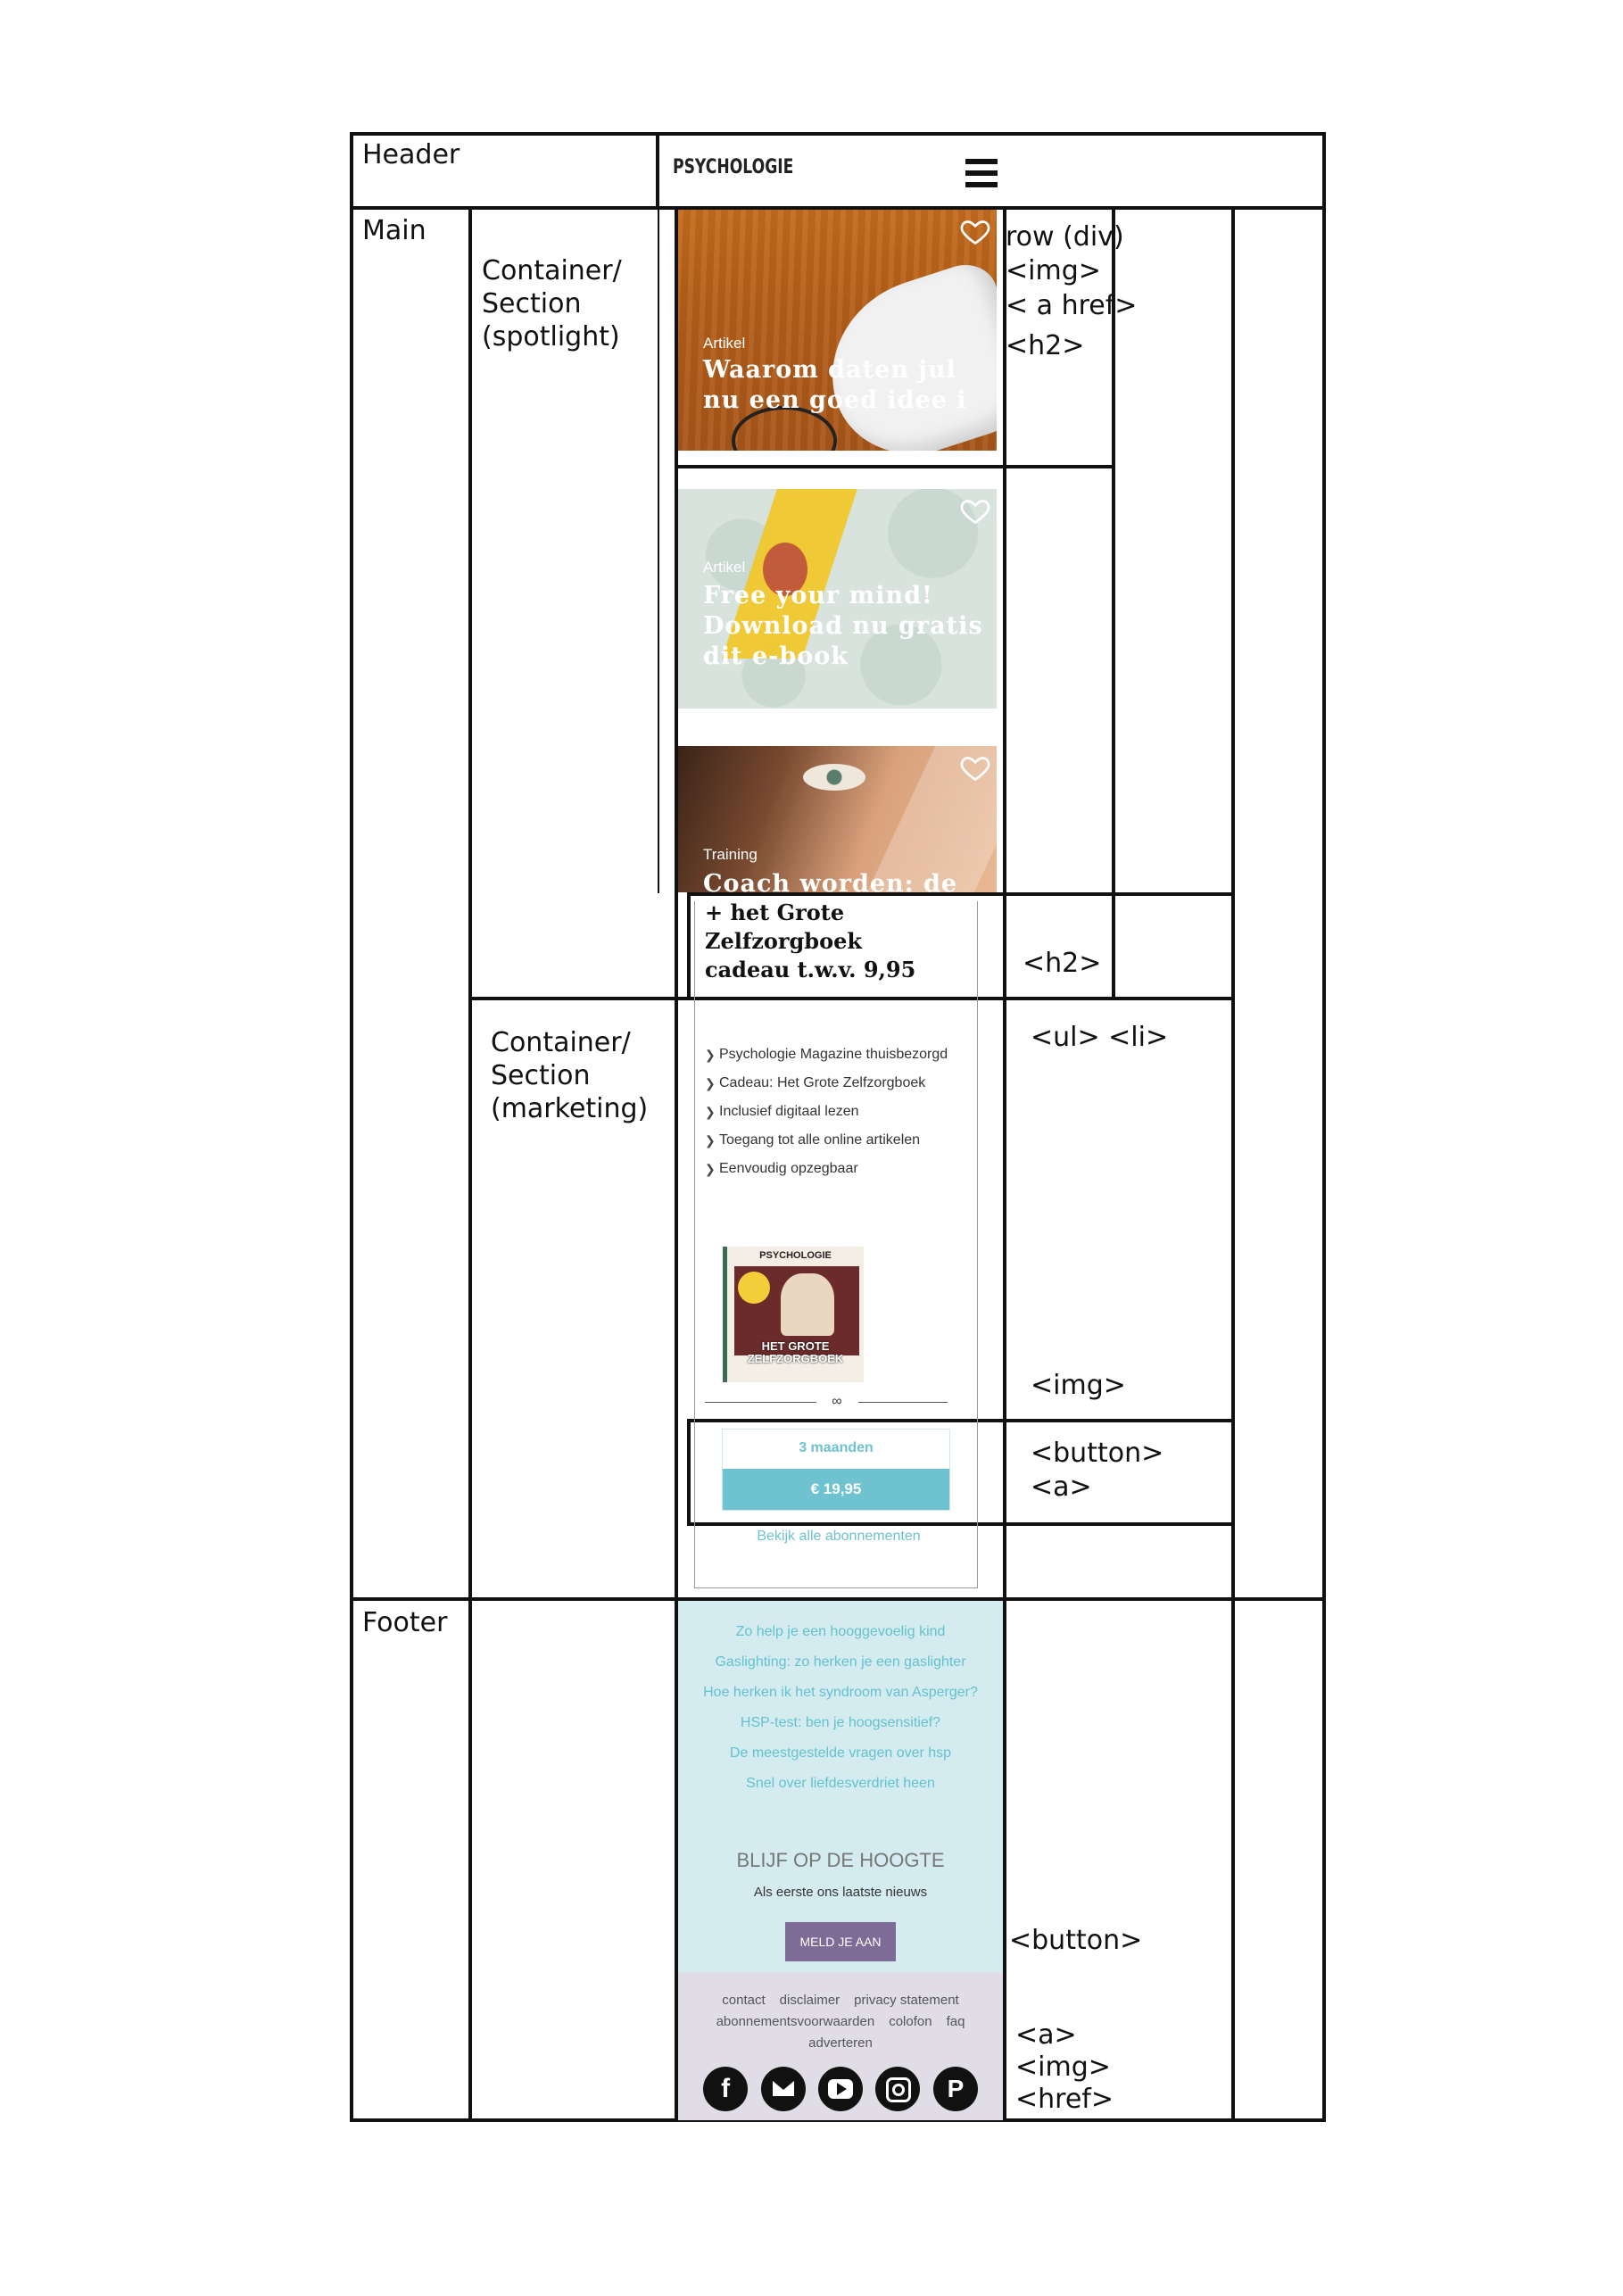  What do you see at coordinates (1053, 270) in the screenshot?
I see `row-annotation-img: <img>` at bounding box center [1053, 270].